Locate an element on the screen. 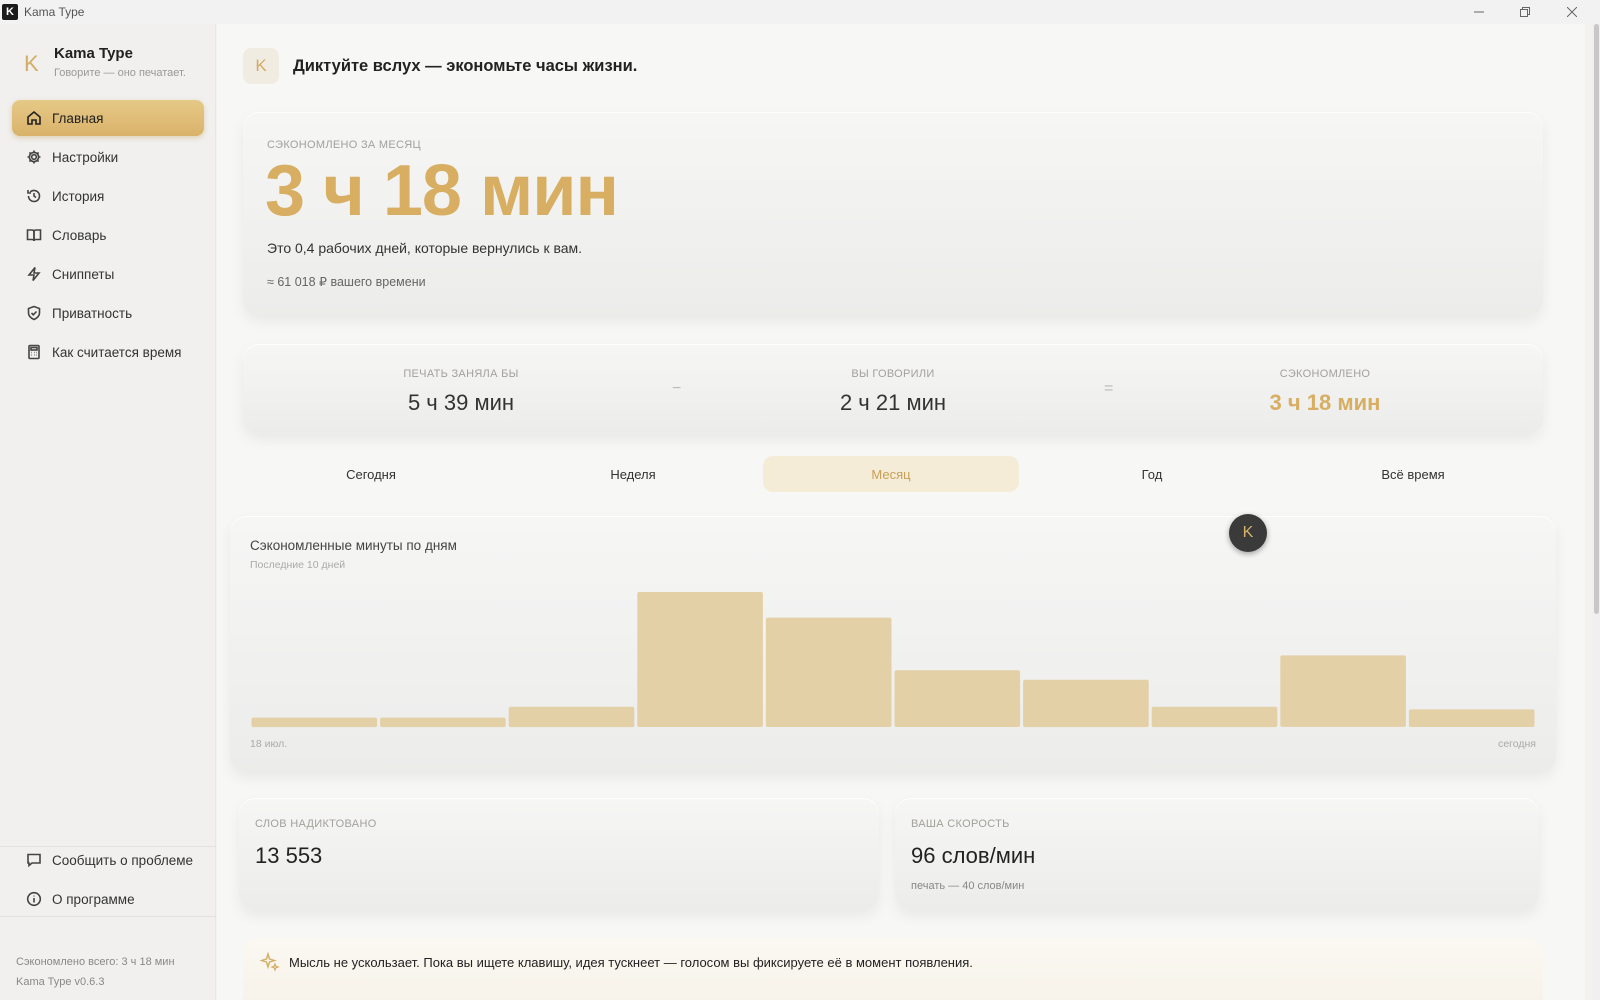 This screenshot has height=1000, width=1600. tab-year: Год is located at coordinates (1152, 474).